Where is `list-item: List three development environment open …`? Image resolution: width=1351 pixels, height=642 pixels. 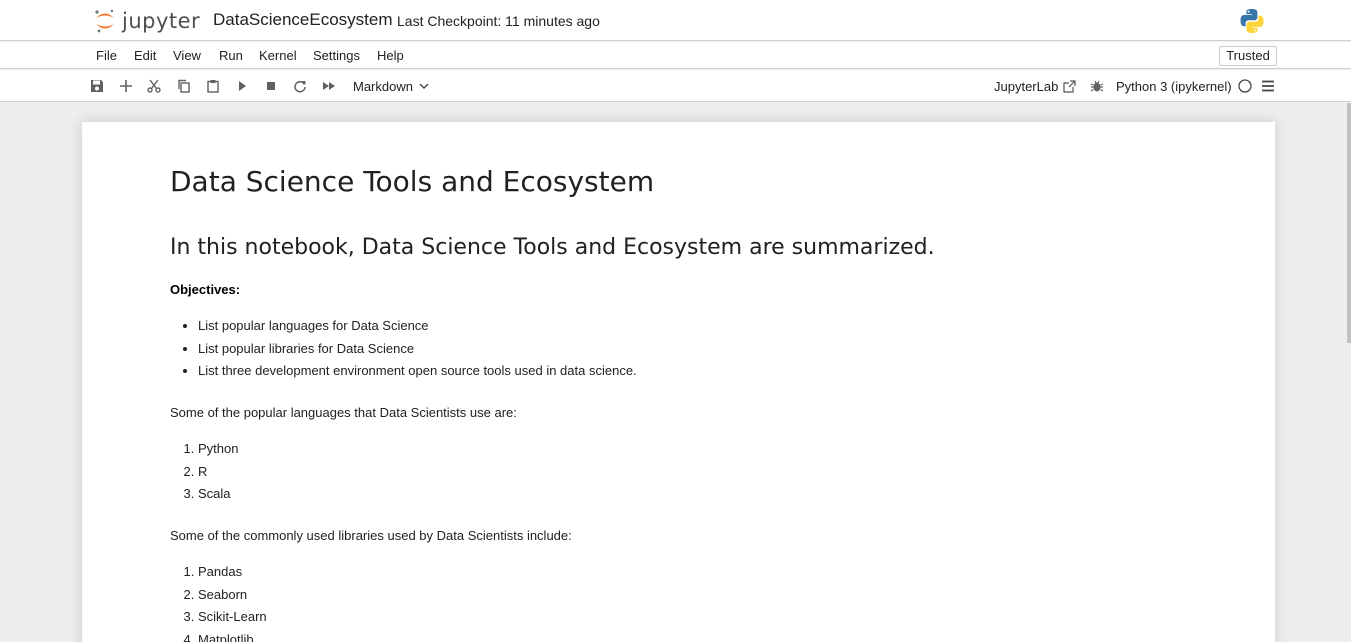
list-item: List three development environment open … is located at coordinates (417, 374).